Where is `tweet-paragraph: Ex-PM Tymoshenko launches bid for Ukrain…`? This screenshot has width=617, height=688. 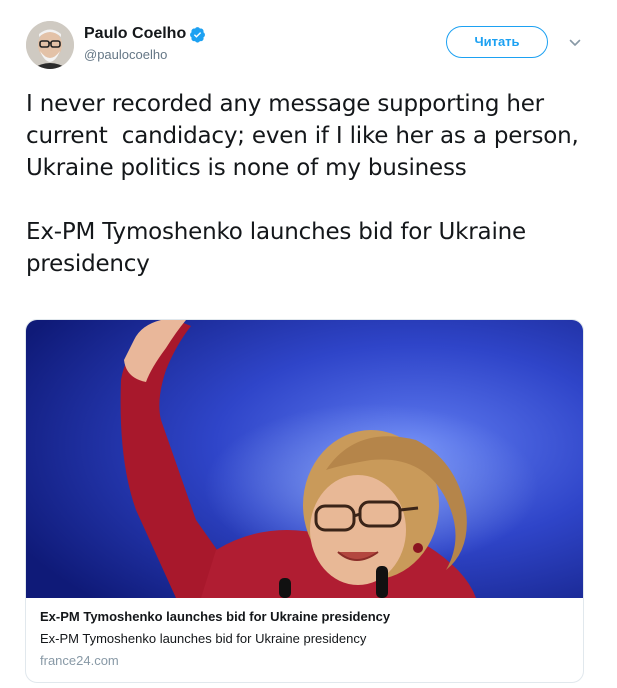 tweet-paragraph: Ex-PM Tymoshenko launches bid for Ukrain… is located at coordinates (280, 248).